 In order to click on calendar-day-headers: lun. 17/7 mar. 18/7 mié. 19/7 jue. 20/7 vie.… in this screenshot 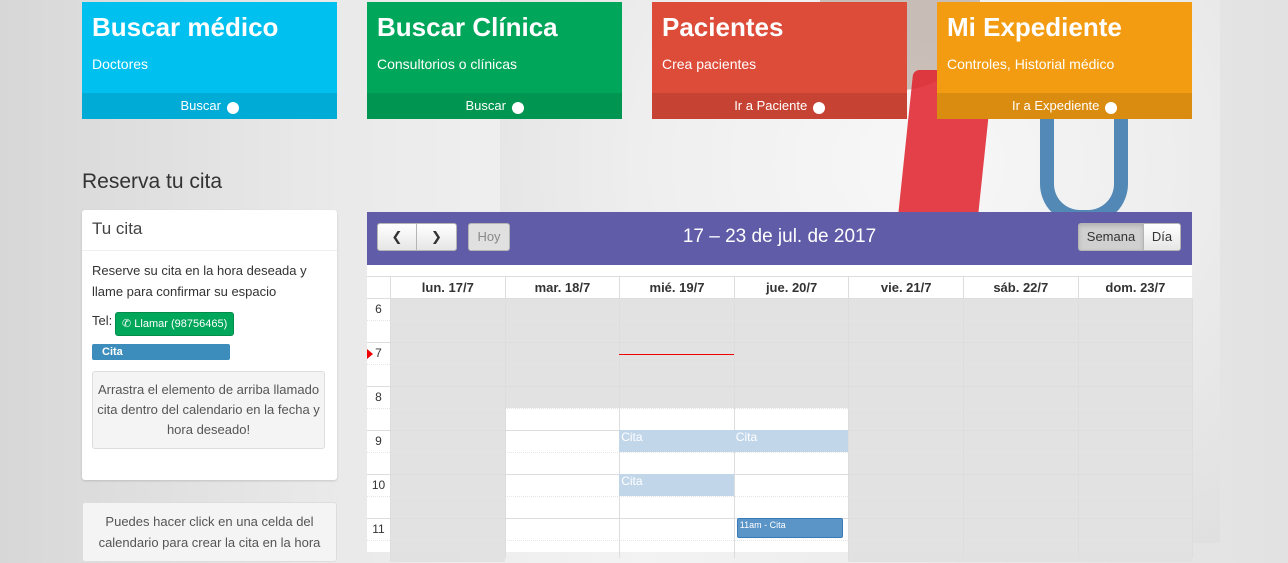, I will do `click(779, 287)`.